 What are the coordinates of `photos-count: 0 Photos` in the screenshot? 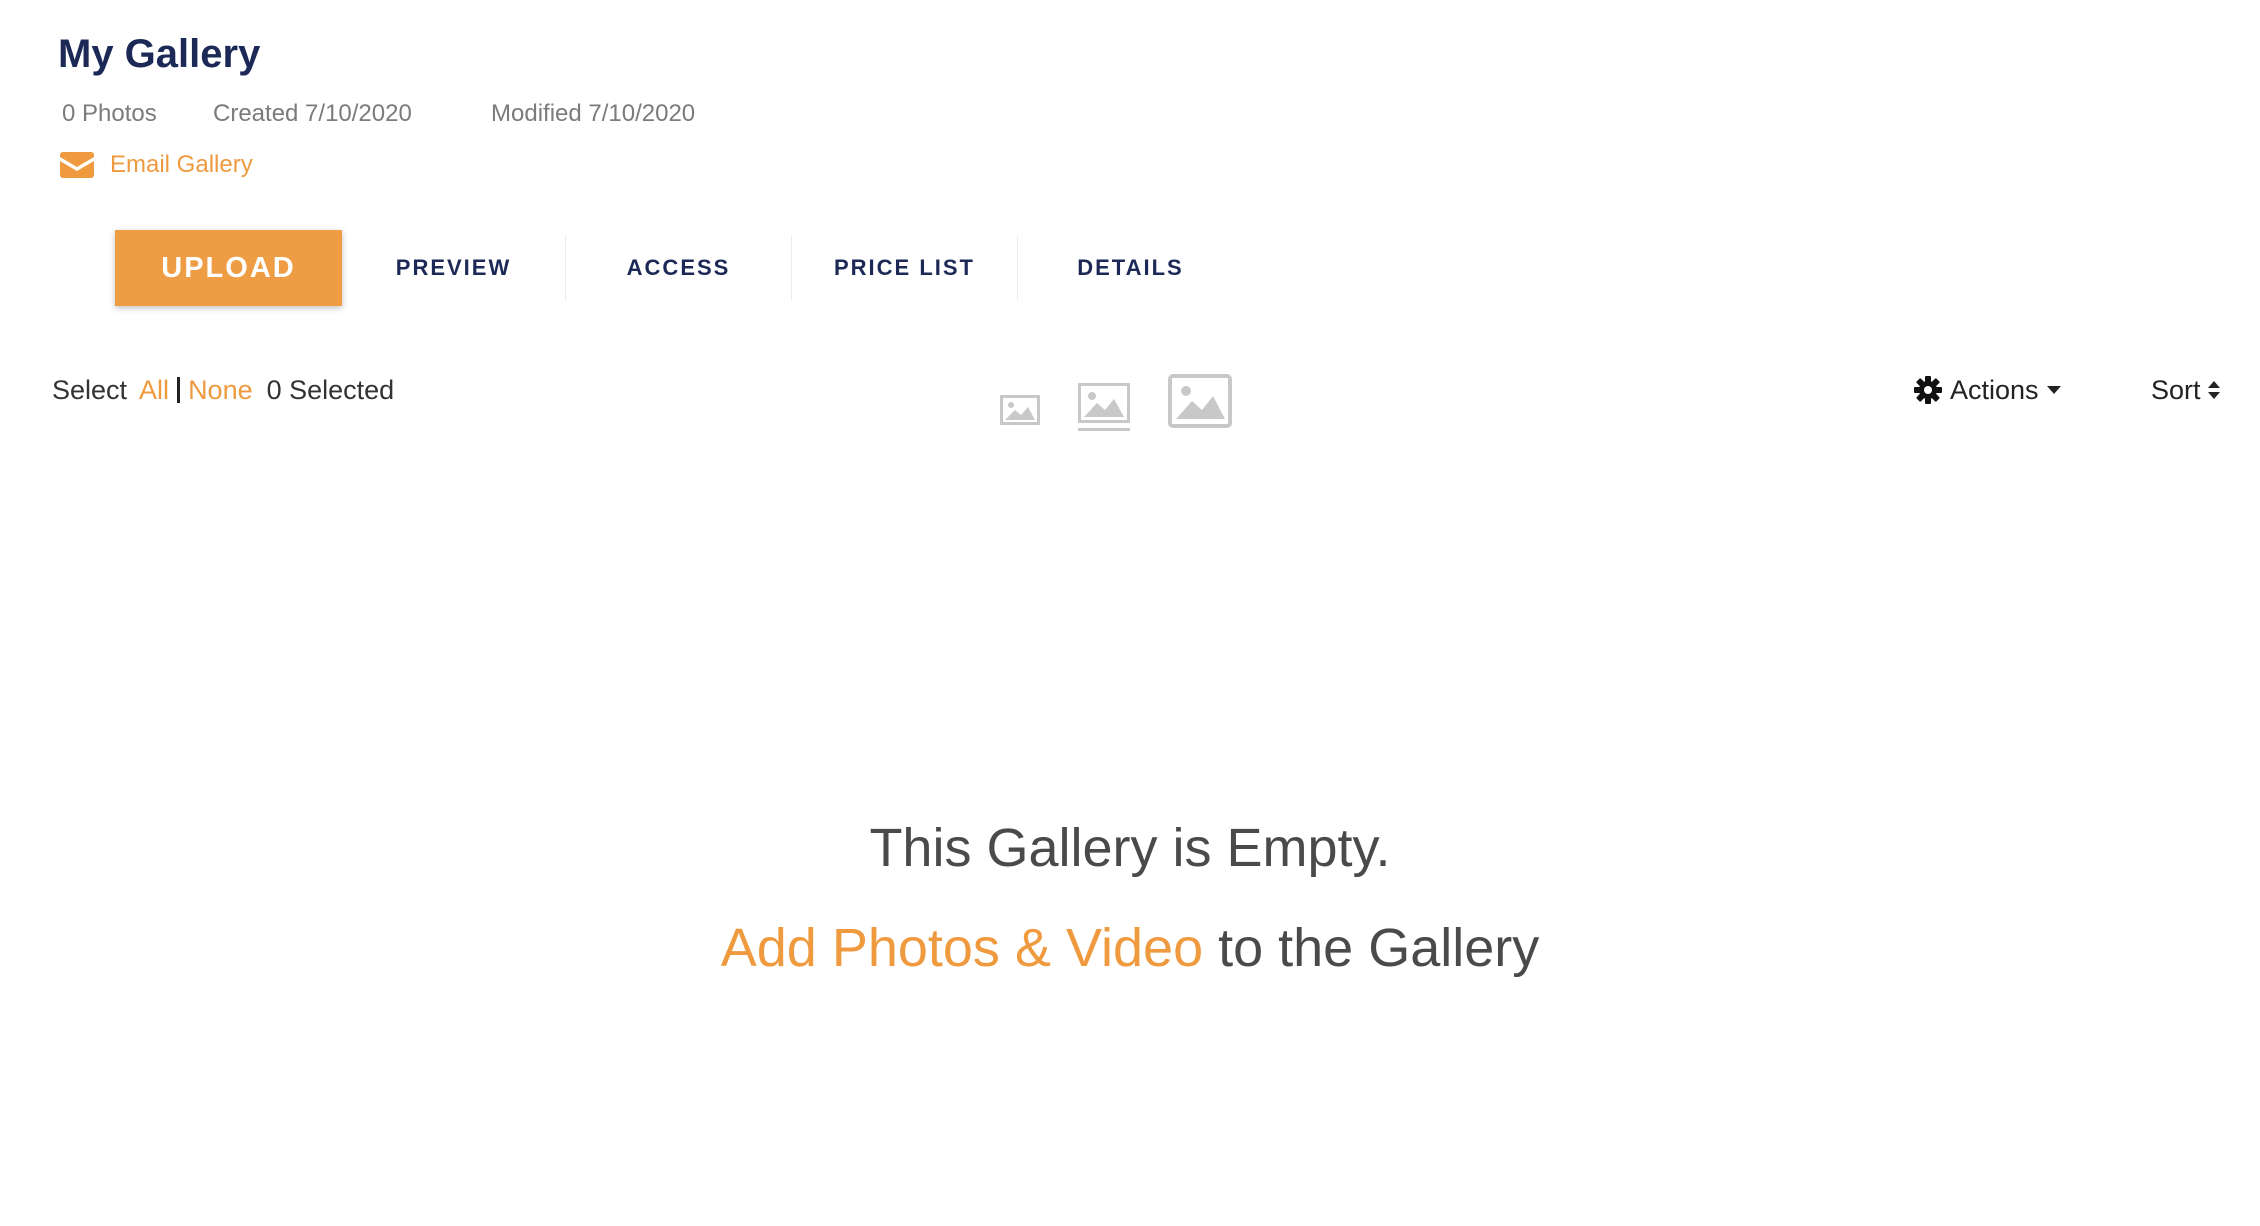 It's located at (109, 113).